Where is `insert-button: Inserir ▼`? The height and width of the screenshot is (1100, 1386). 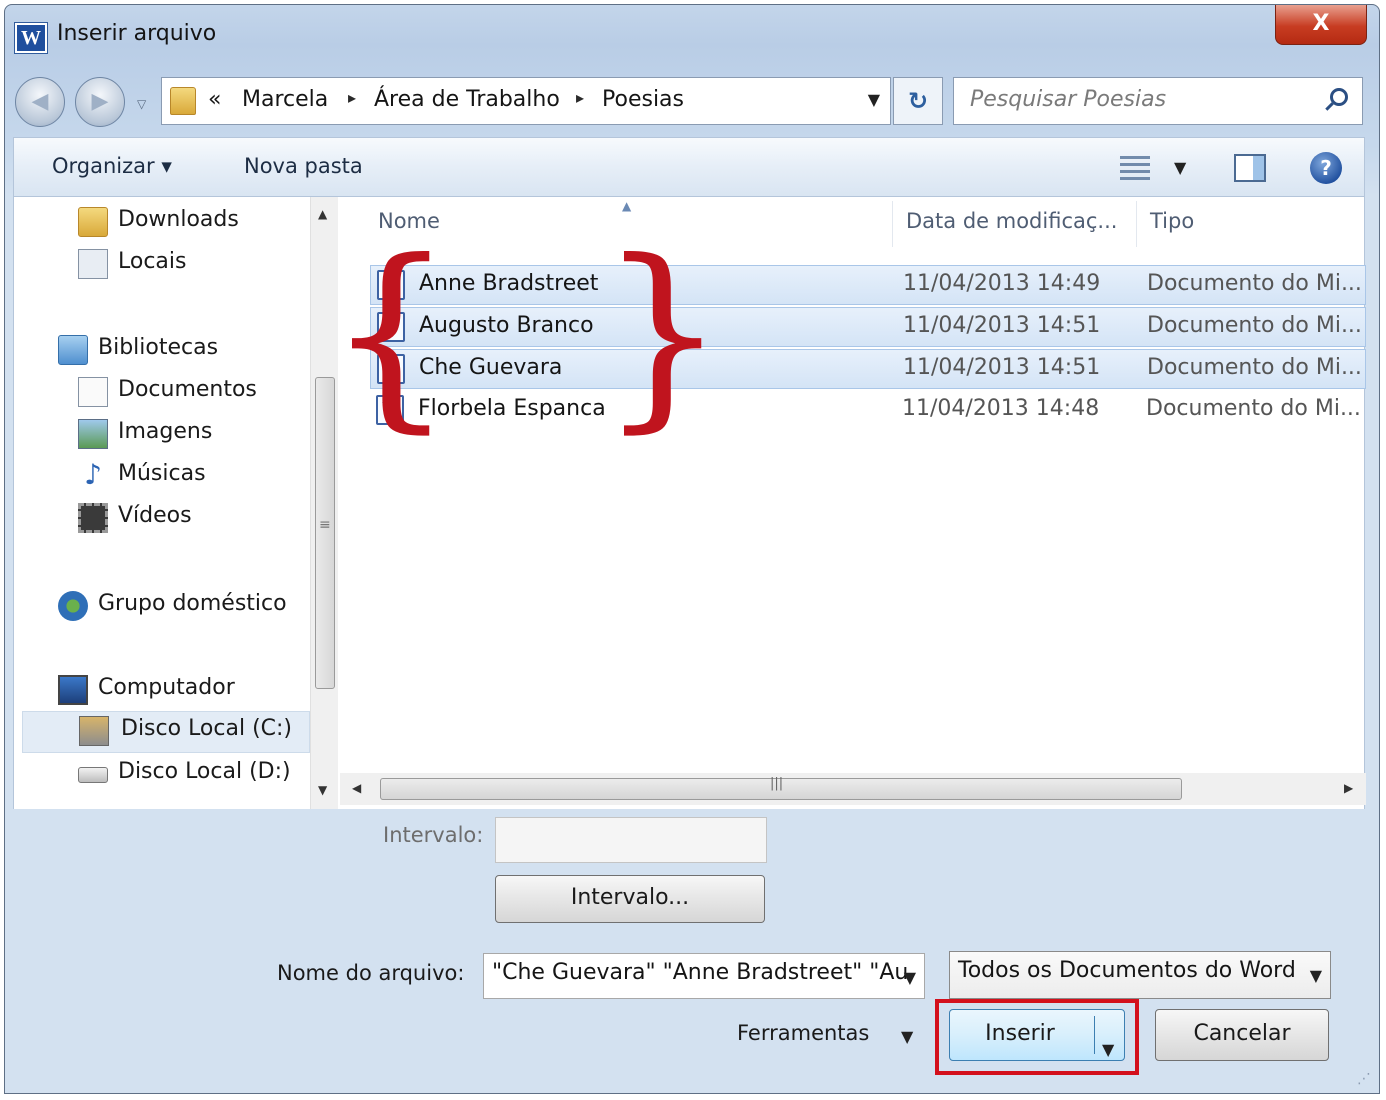 insert-button: Inserir ▼ is located at coordinates (1037, 1035).